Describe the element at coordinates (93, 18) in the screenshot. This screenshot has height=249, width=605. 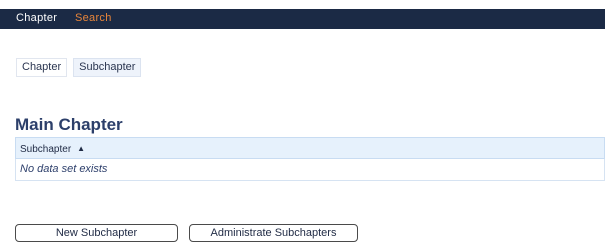
I see `nav-link-search: Search` at that location.